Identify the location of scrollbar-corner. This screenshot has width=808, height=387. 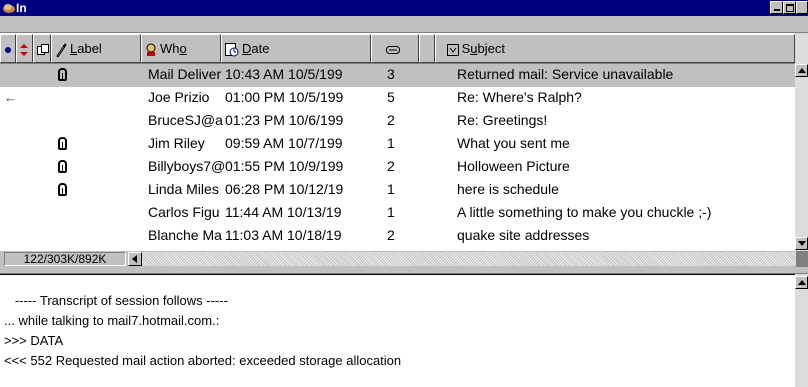
(802, 259).